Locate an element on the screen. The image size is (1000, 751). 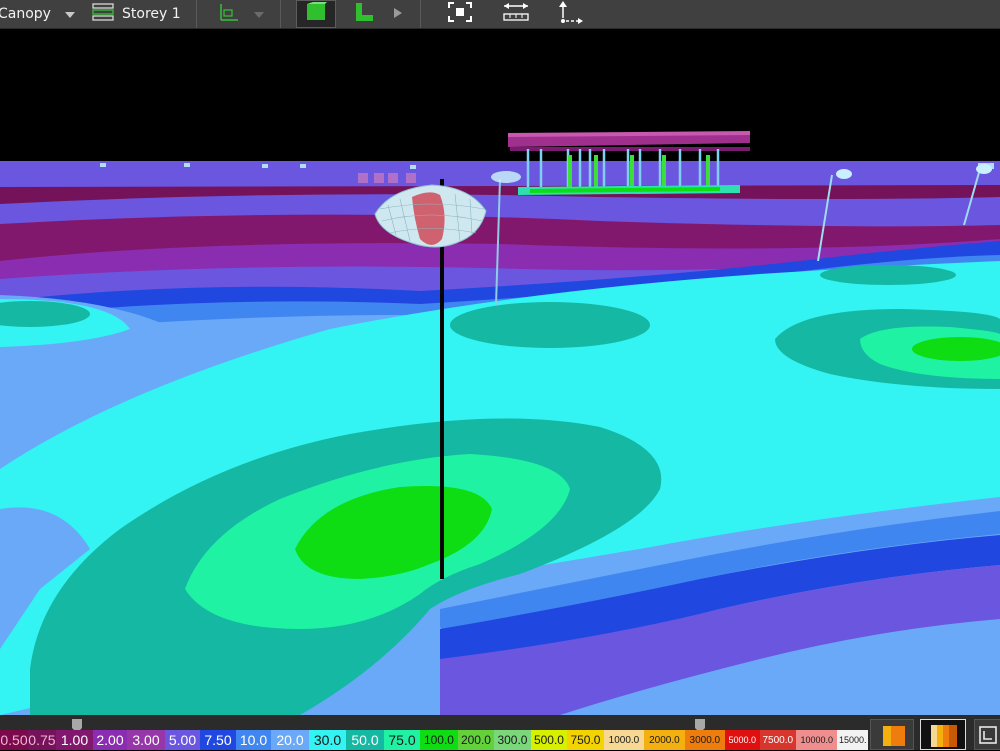
more-options-button is located at coordinates (987, 734).